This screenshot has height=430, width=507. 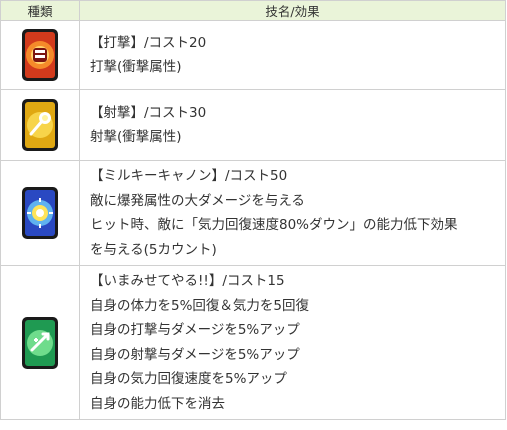 What do you see at coordinates (292, 10) in the screenshot?
I see `skill-column-header: 技名/効果` at bounding box center [292, 10].